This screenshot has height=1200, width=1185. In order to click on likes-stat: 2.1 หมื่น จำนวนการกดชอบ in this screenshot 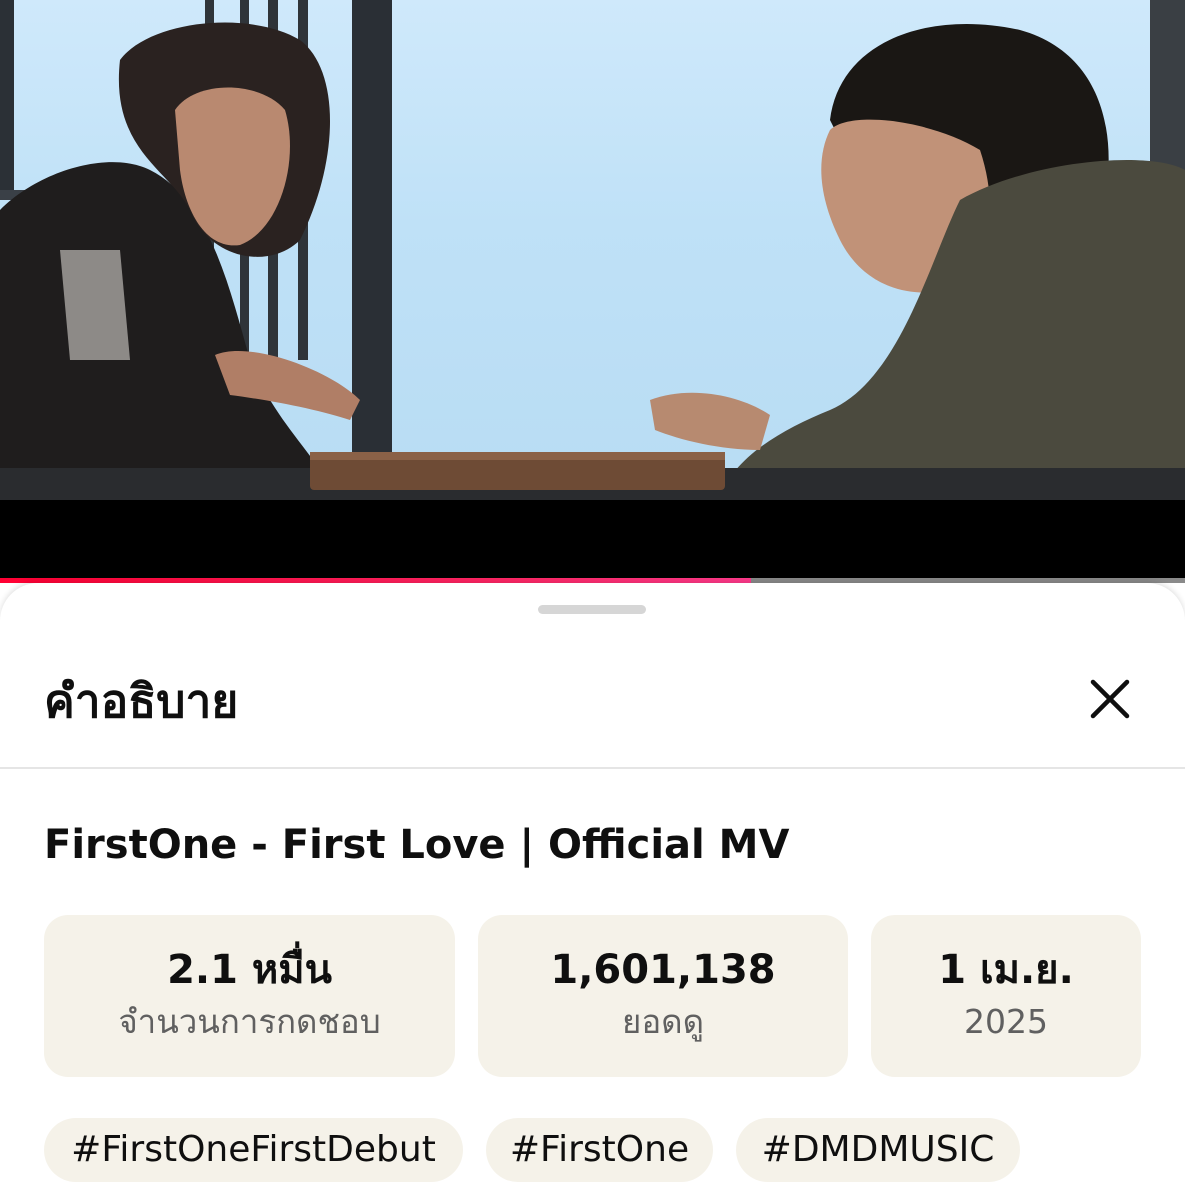, I will do `click(249, 996)`.